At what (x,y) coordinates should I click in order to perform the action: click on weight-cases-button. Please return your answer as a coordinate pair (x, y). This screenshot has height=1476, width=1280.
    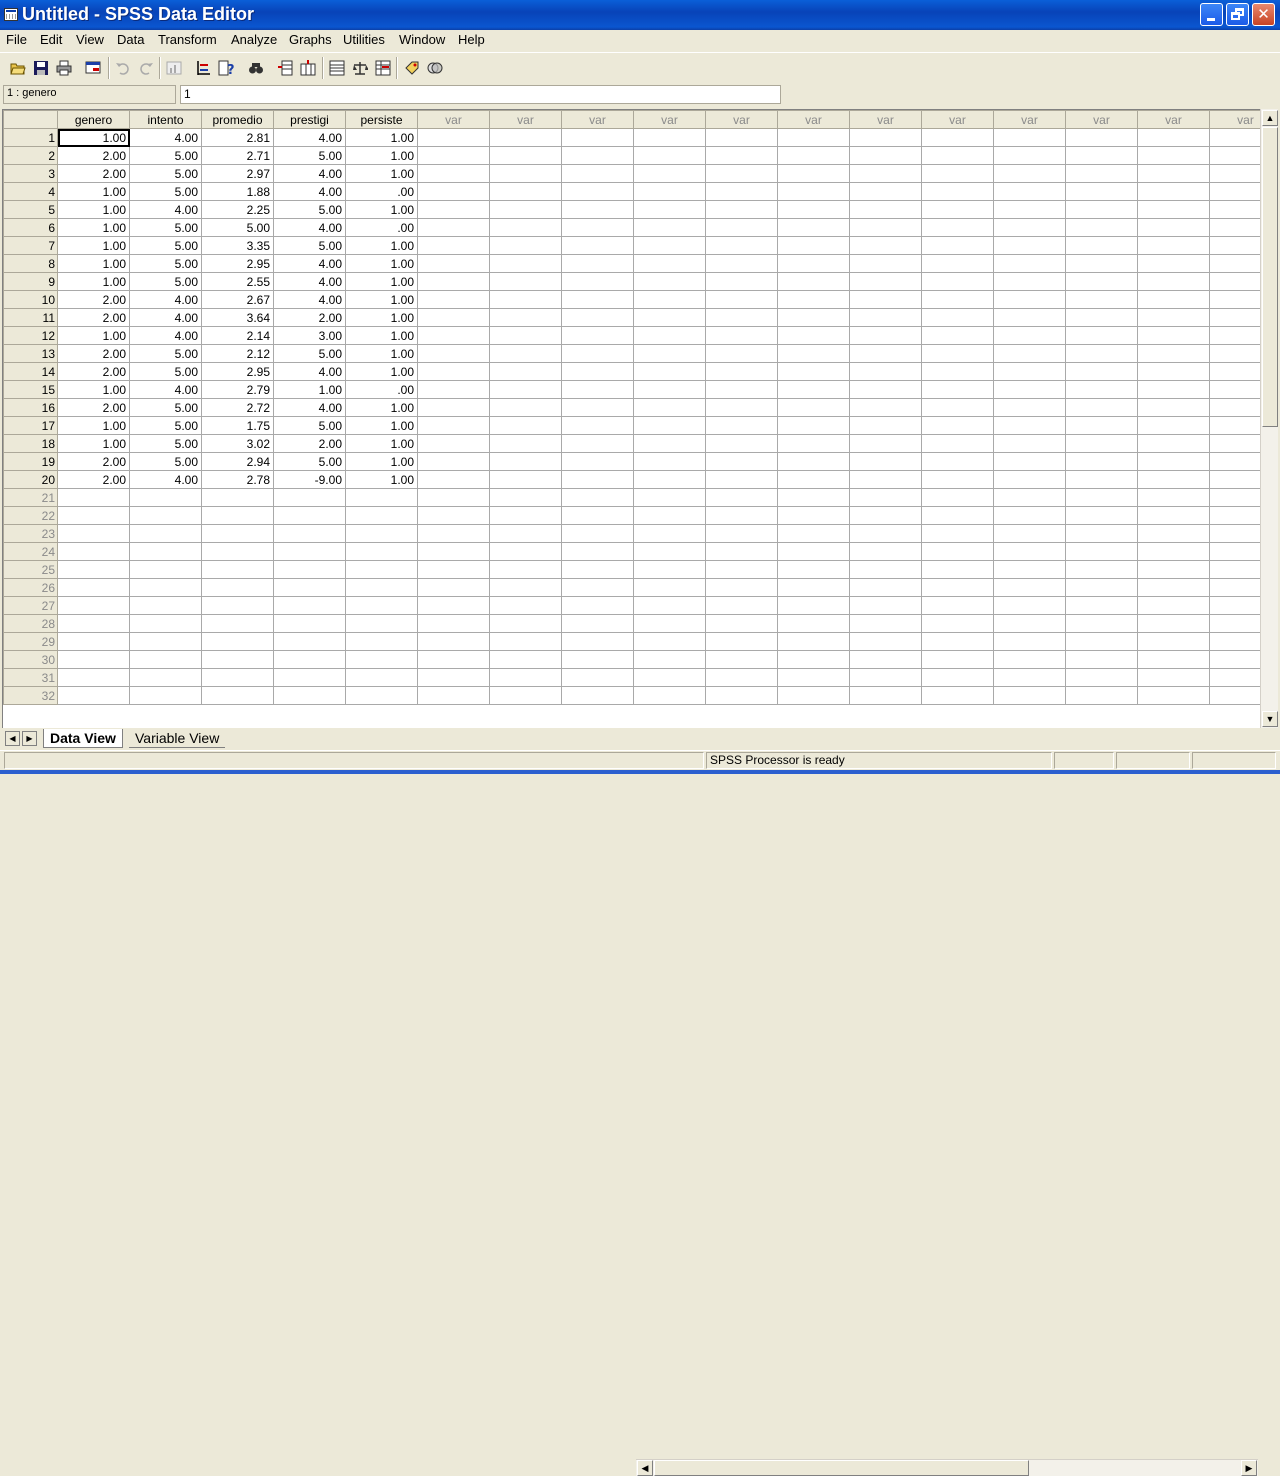
    Looking at the image, I should click on (360, 68).